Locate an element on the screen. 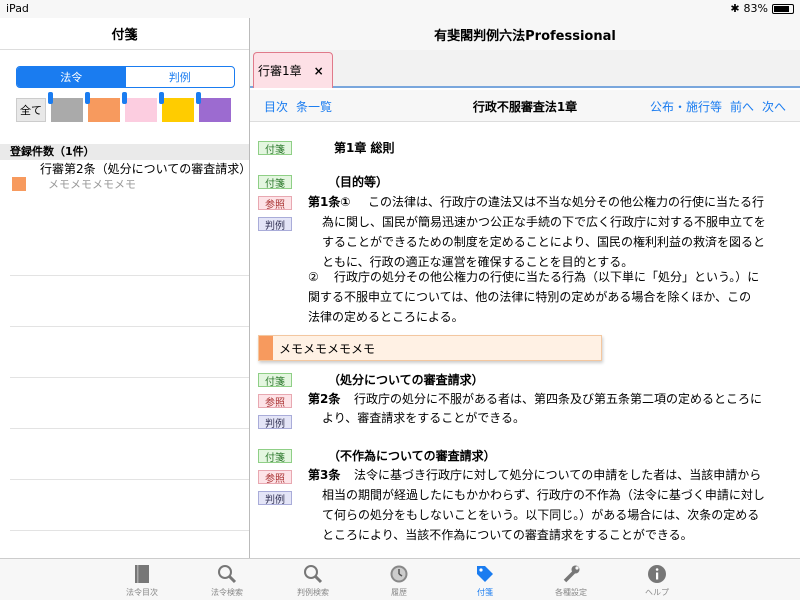 This screenshot has width=800, height=600. tab-settings: 各種設定 is located at coordinates (571, 580).